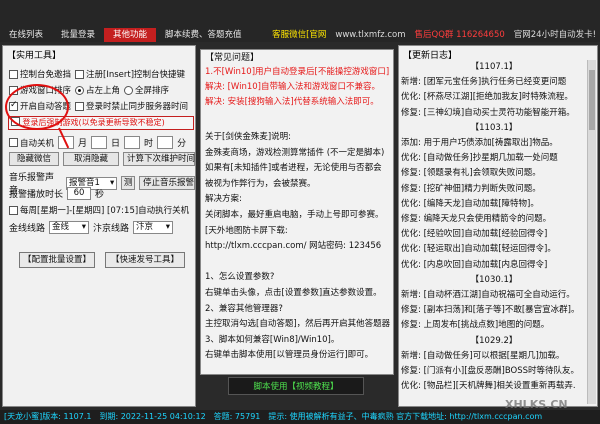 This screenshot has height=424, width=600. What do you see at coordinates (69, 227) in the screenshot?
I see `line-select: 金线 ▾` at bounding box center [69, 227].